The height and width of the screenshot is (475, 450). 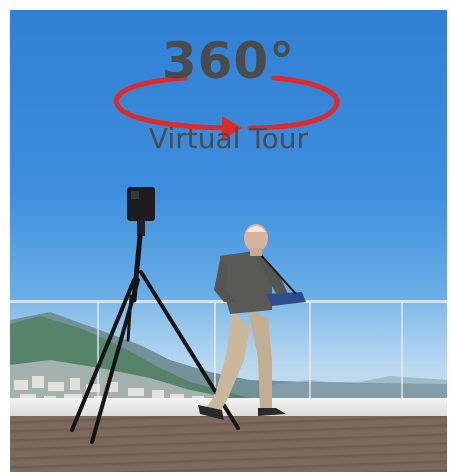 I want to click on title-360: 360°, so click(x=228, y=61).